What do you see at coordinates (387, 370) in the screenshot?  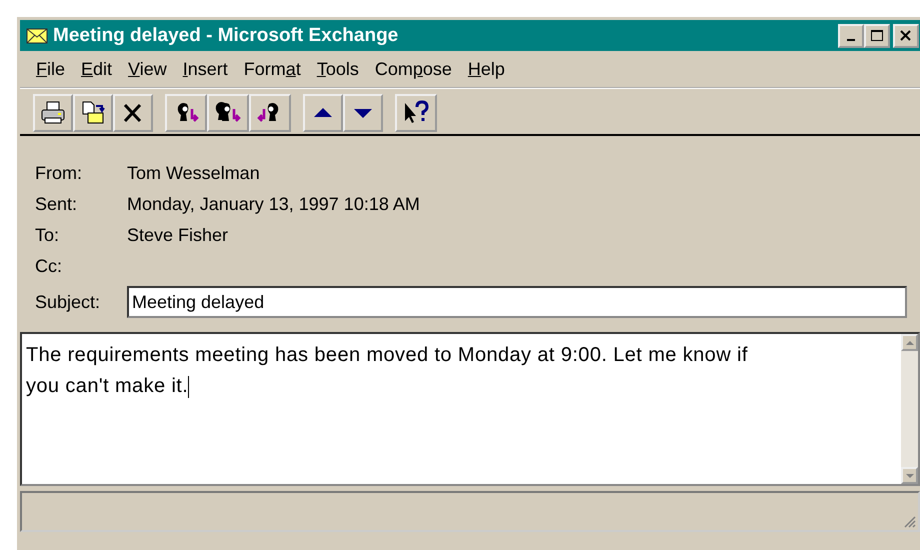 I see `message-text: The requirements meeting has been moved to Monday at 9:00. Let me know if you can't make it.` at bounding box center [387, 370].